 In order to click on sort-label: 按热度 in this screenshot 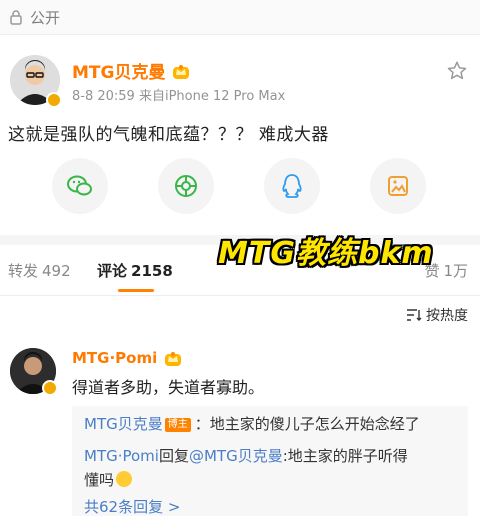, I will do `click(447, 316)`.